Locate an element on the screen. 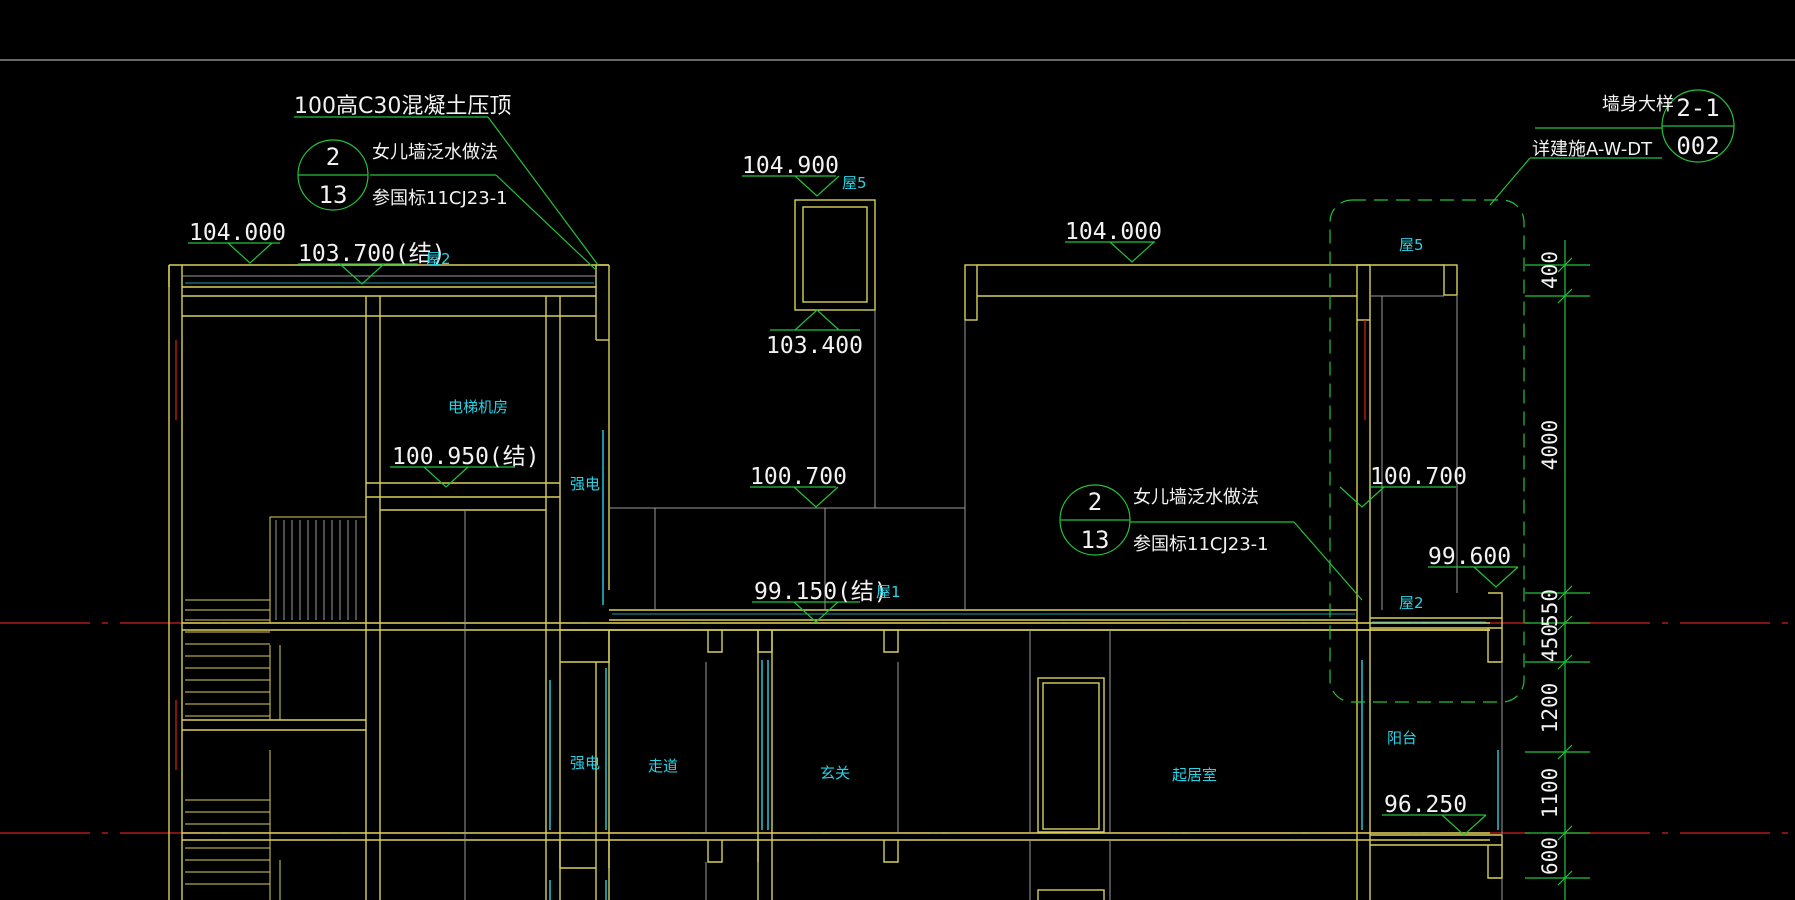 The image size is (1795, 900). level-tag-roof5-top: 屋5 is located at coordinates (854, 183).